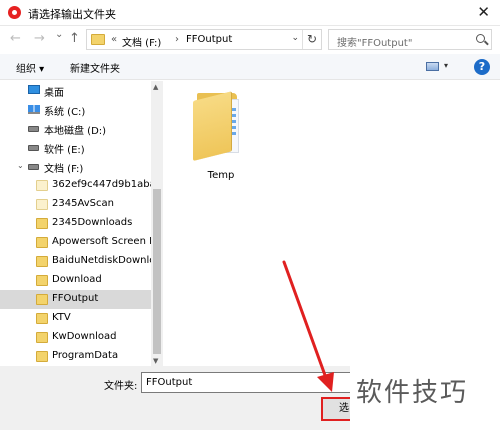  I want to click on tree-item-label: 文档 (F:), so click(64, 169).